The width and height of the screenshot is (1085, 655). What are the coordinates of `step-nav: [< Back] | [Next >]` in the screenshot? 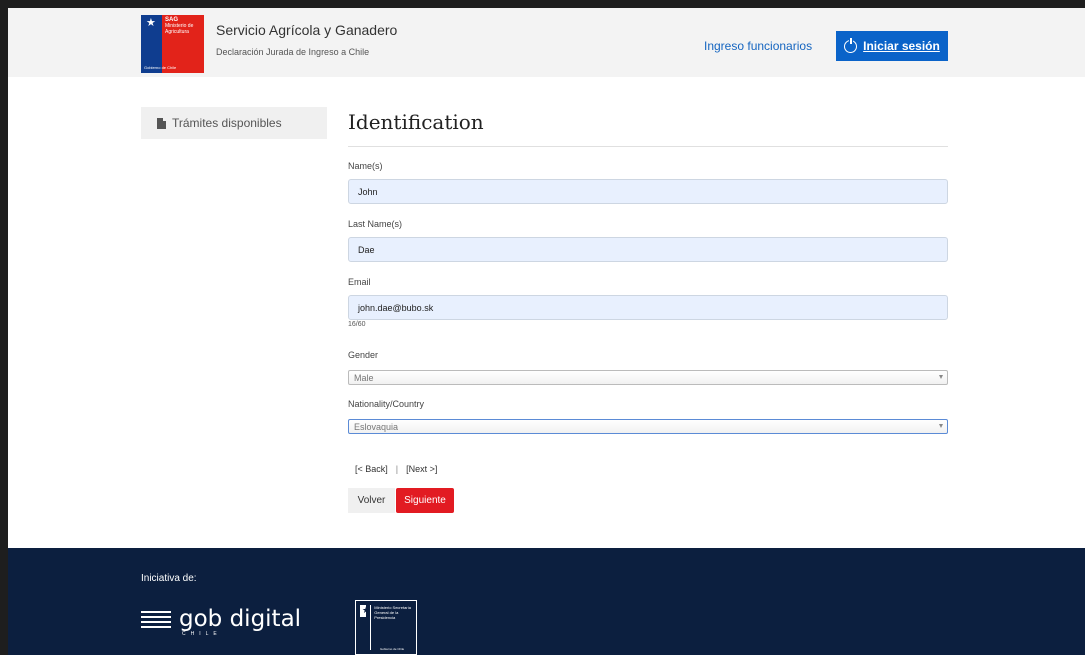 It's located at (396, 469).